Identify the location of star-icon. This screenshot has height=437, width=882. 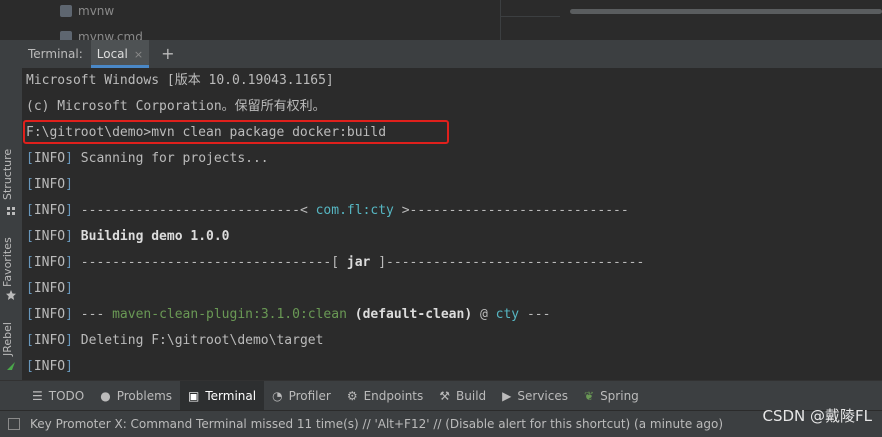
(11, 295).